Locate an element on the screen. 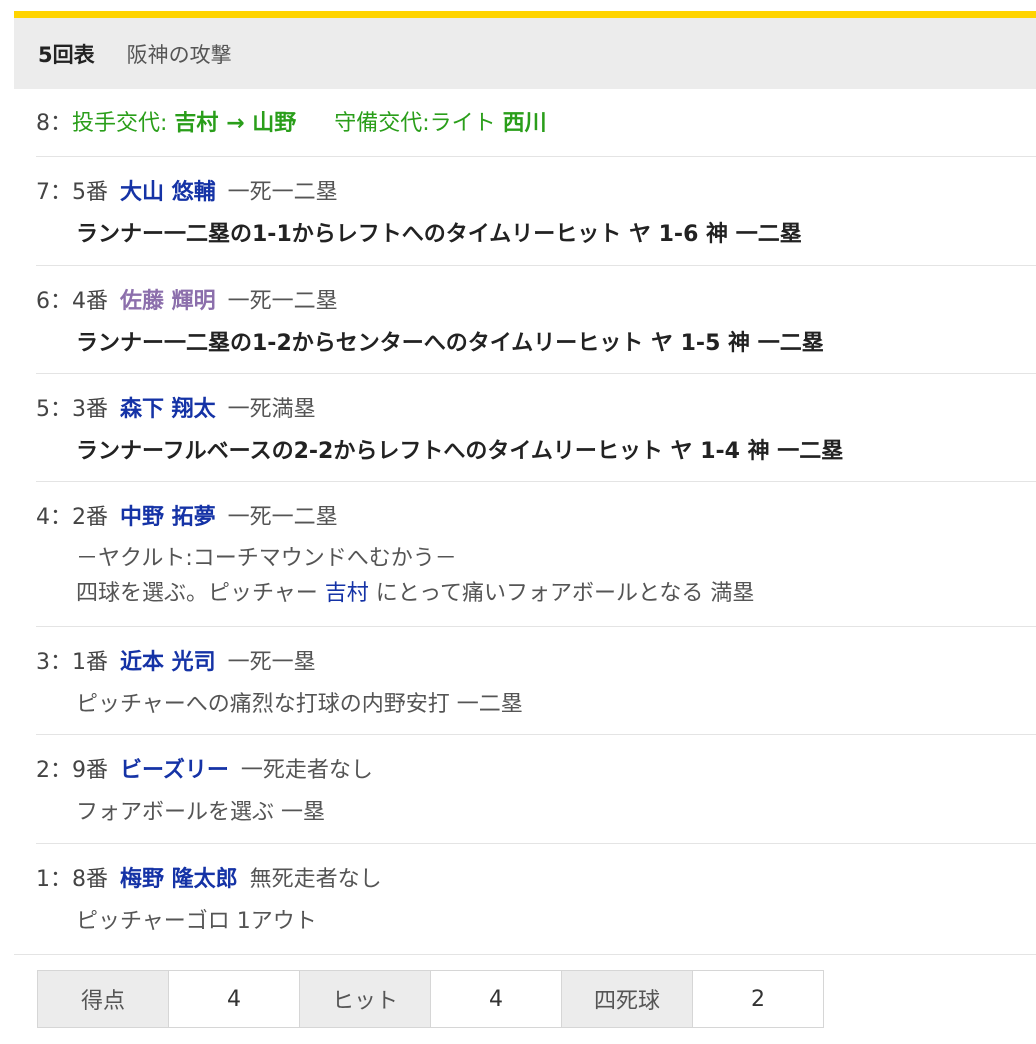 This screenshot has width=1036, height=1044. batter-line: 7：5番 大山 悠輔 一死一二塁 is located at coordinates (536, 193).